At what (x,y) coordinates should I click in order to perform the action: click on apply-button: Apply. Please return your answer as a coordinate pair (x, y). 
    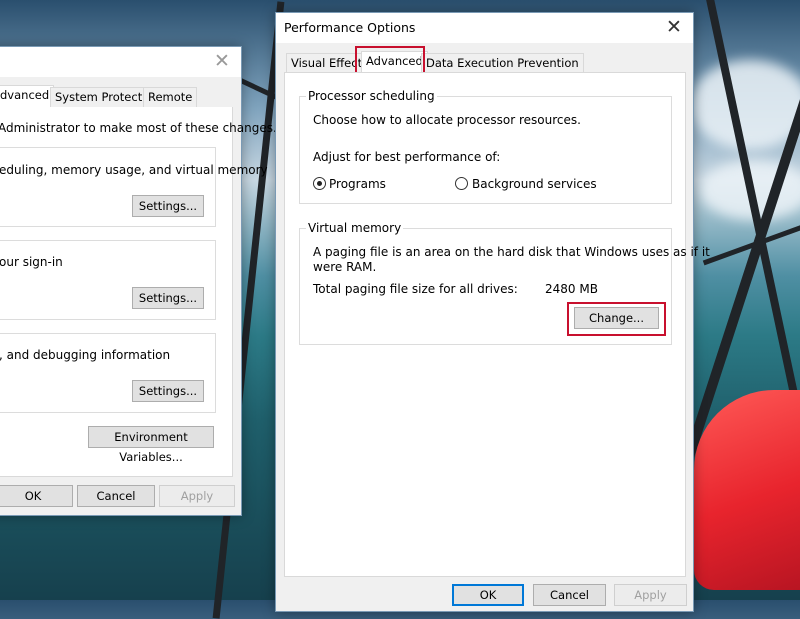
    Looking at the image, I should click on (650, 595).